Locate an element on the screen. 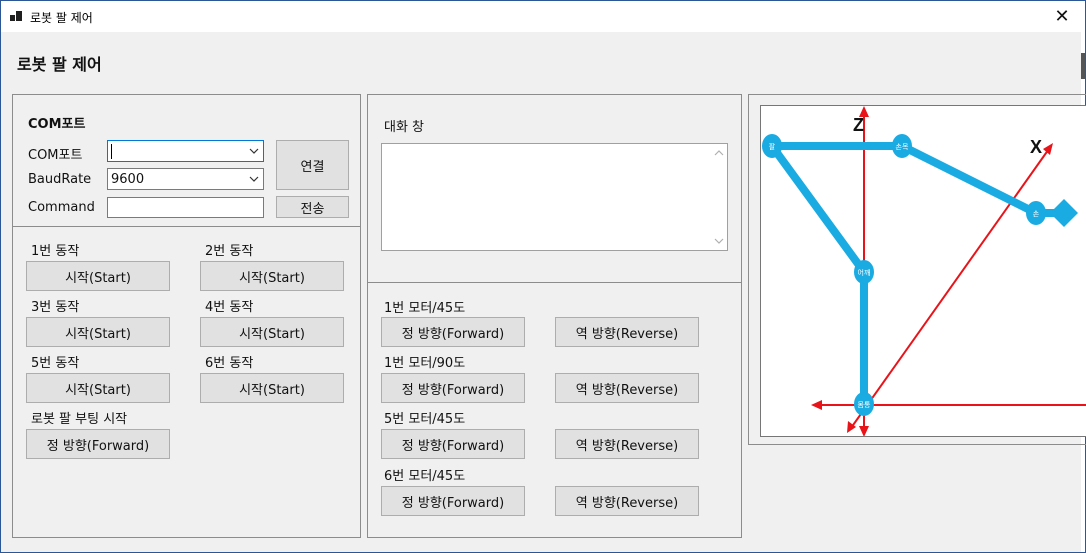 The image size is (1086, 553). z-axis-arrow-down is located at coordinates (864, 431).